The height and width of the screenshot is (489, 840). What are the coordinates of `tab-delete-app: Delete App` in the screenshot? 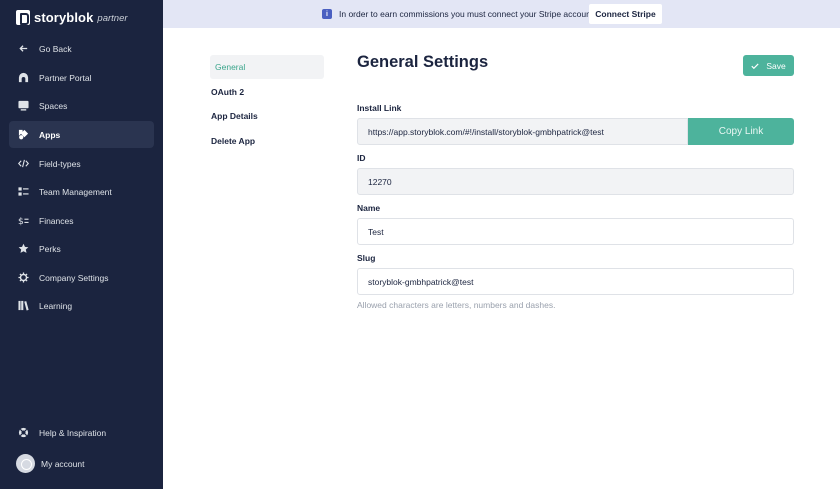 It's located at (267, 141).